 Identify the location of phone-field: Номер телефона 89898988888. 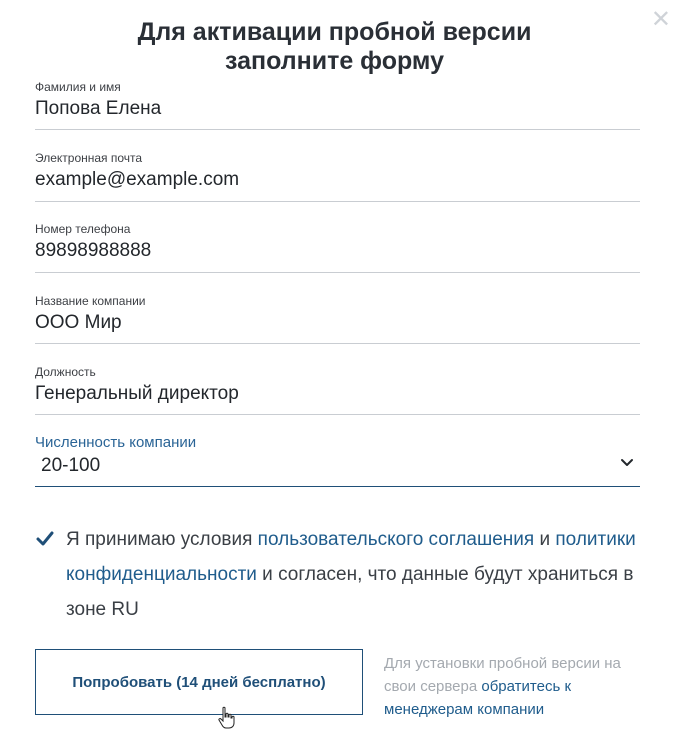
(337, 247).